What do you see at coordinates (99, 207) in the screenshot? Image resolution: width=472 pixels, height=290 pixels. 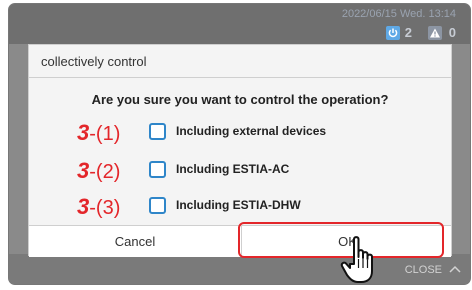 I see `step-marker: 3-(3)` at bounding box center [99, 207].